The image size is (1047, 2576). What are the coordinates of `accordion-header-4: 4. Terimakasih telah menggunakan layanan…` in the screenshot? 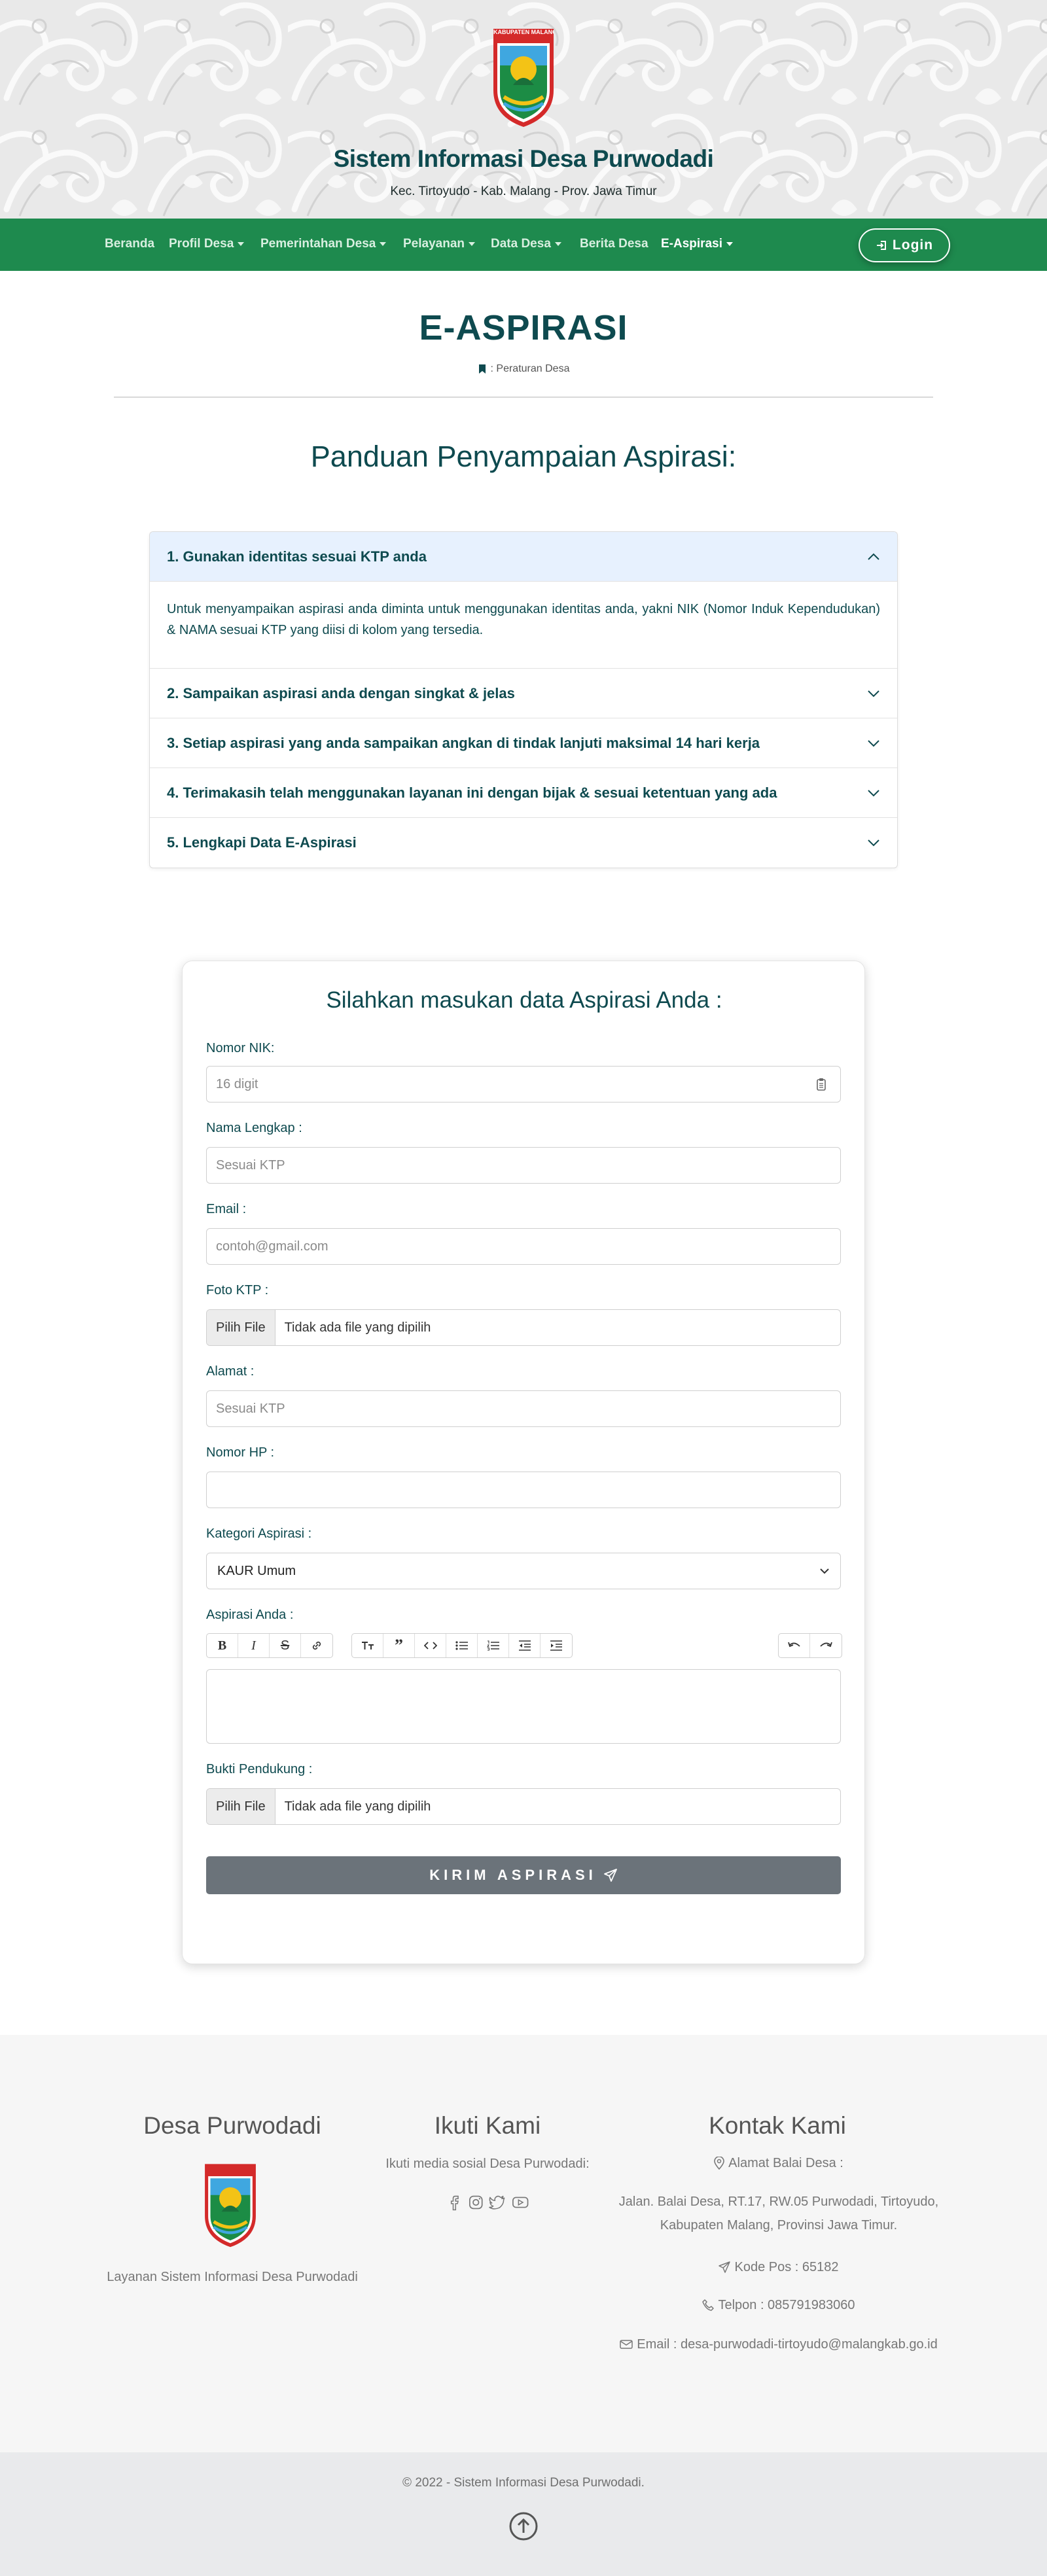 It's located at (523, 793).